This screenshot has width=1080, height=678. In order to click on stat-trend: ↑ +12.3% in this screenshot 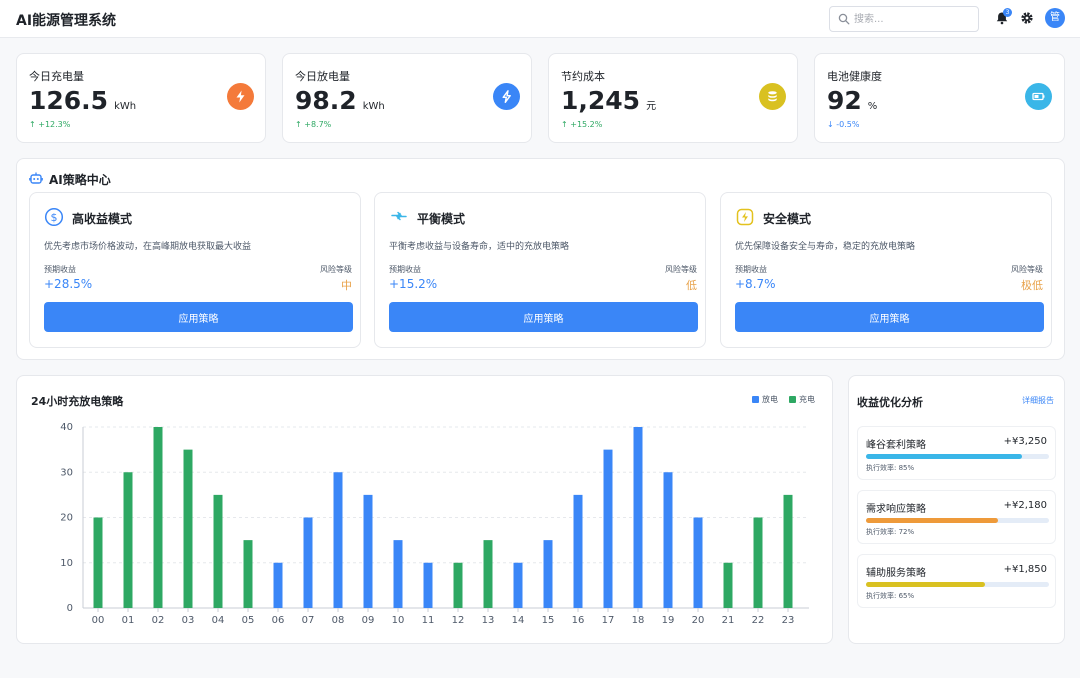, I will do `click(50, 124)`.